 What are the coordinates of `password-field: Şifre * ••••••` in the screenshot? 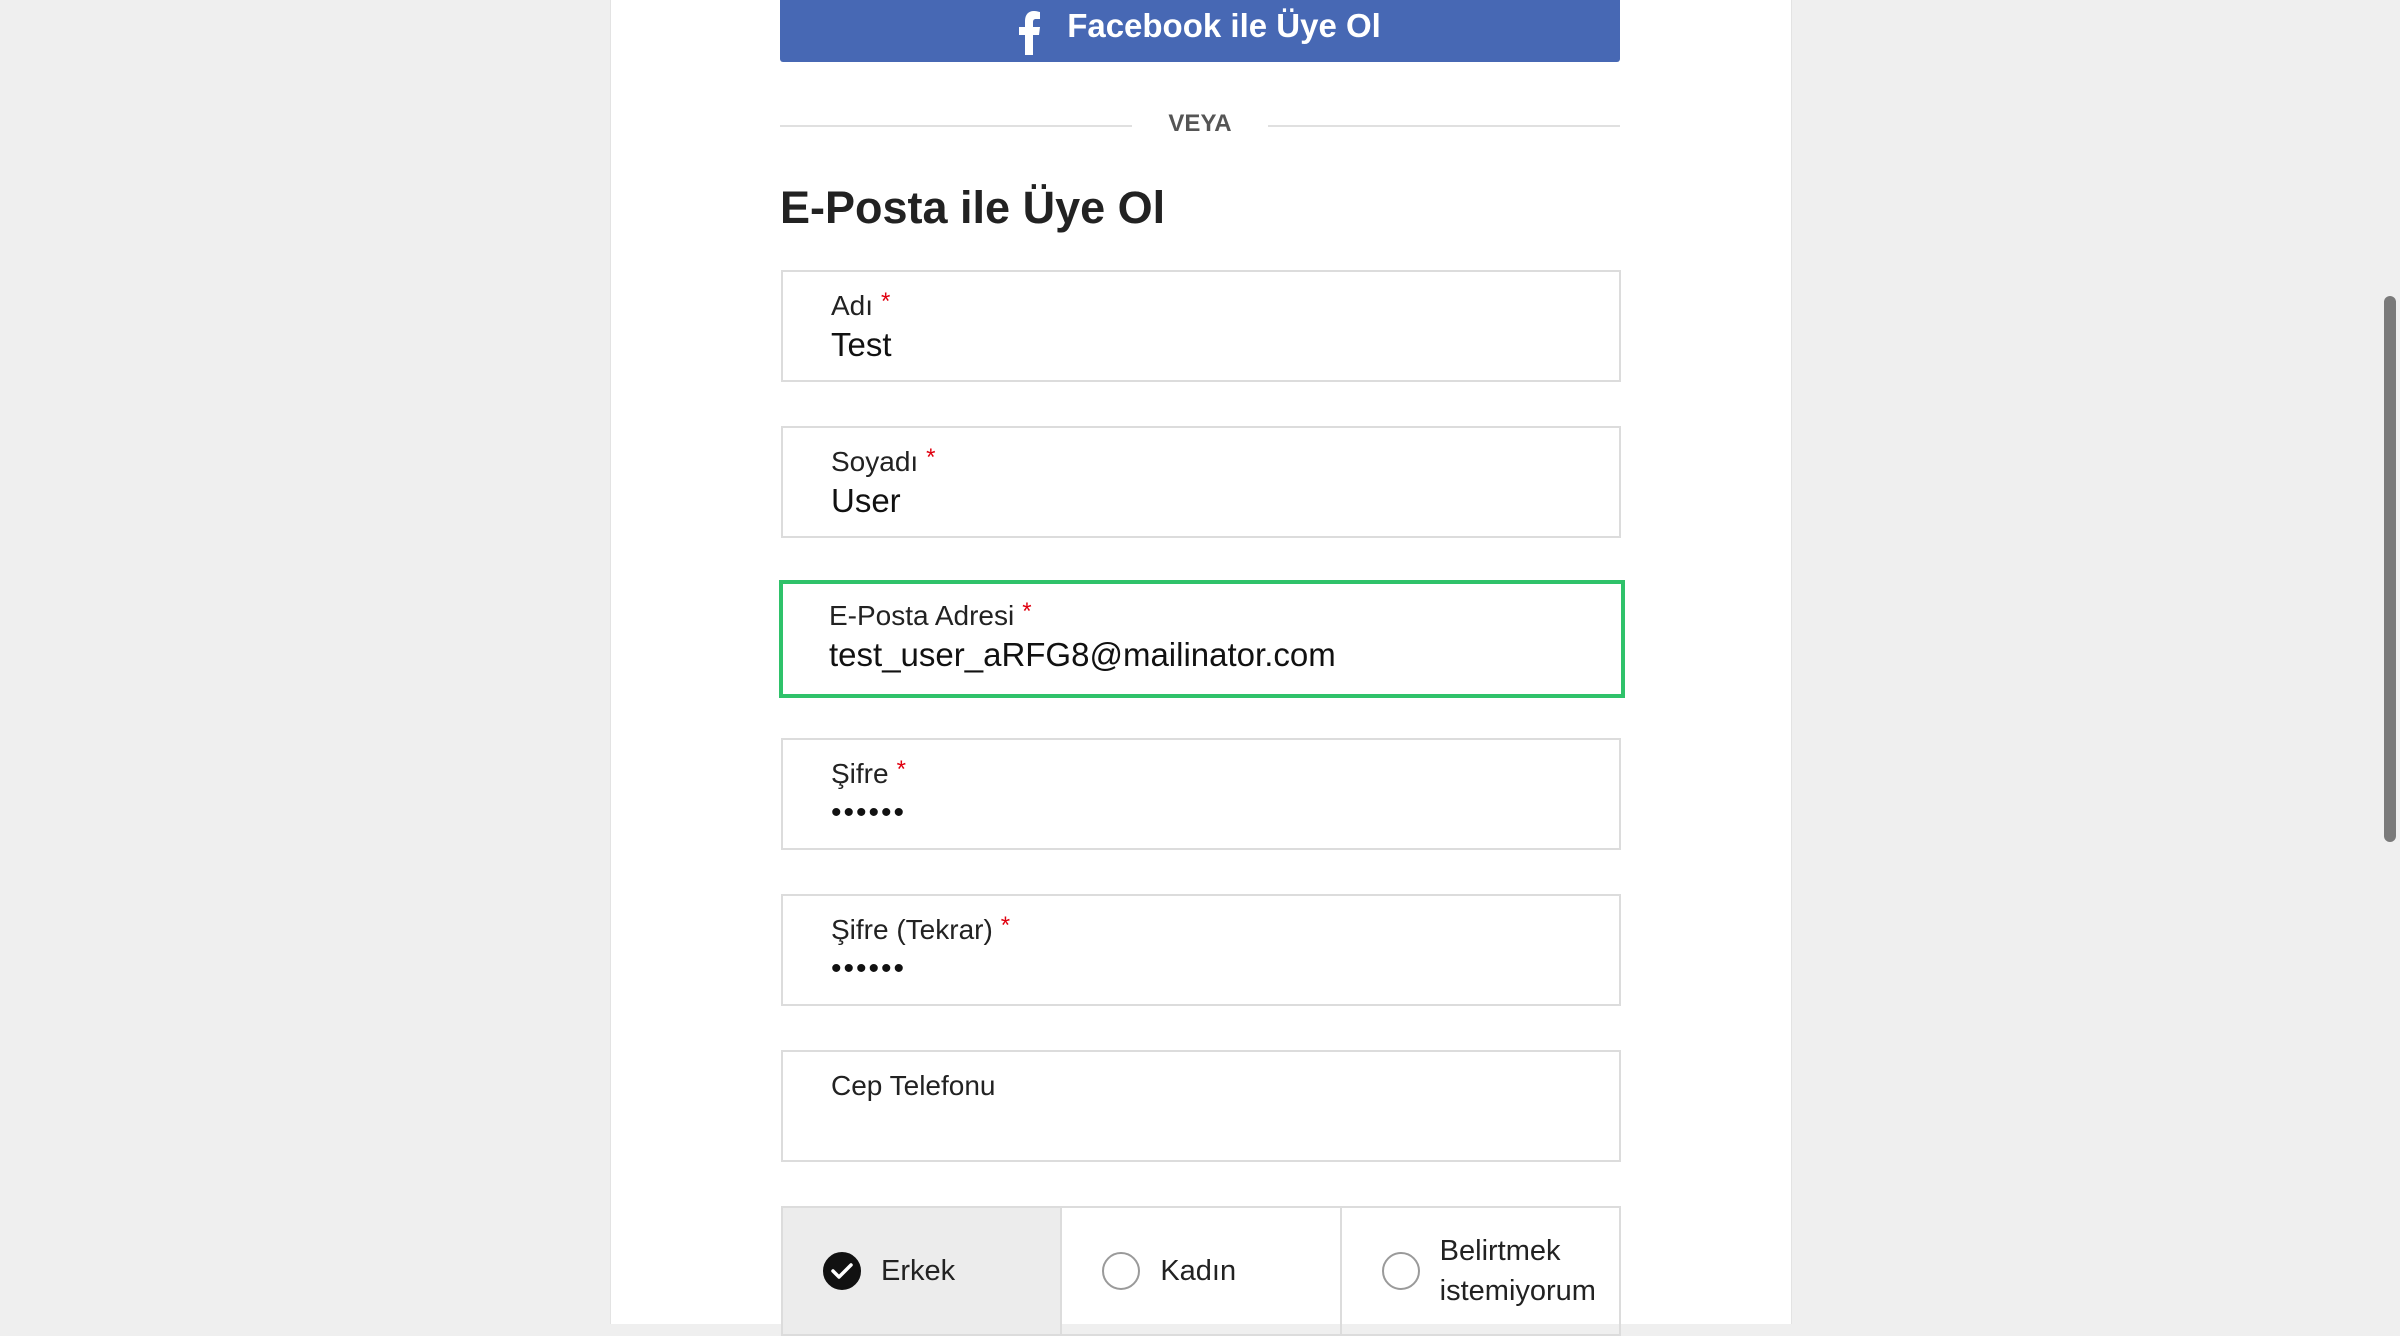 It's located at (1201, 794).